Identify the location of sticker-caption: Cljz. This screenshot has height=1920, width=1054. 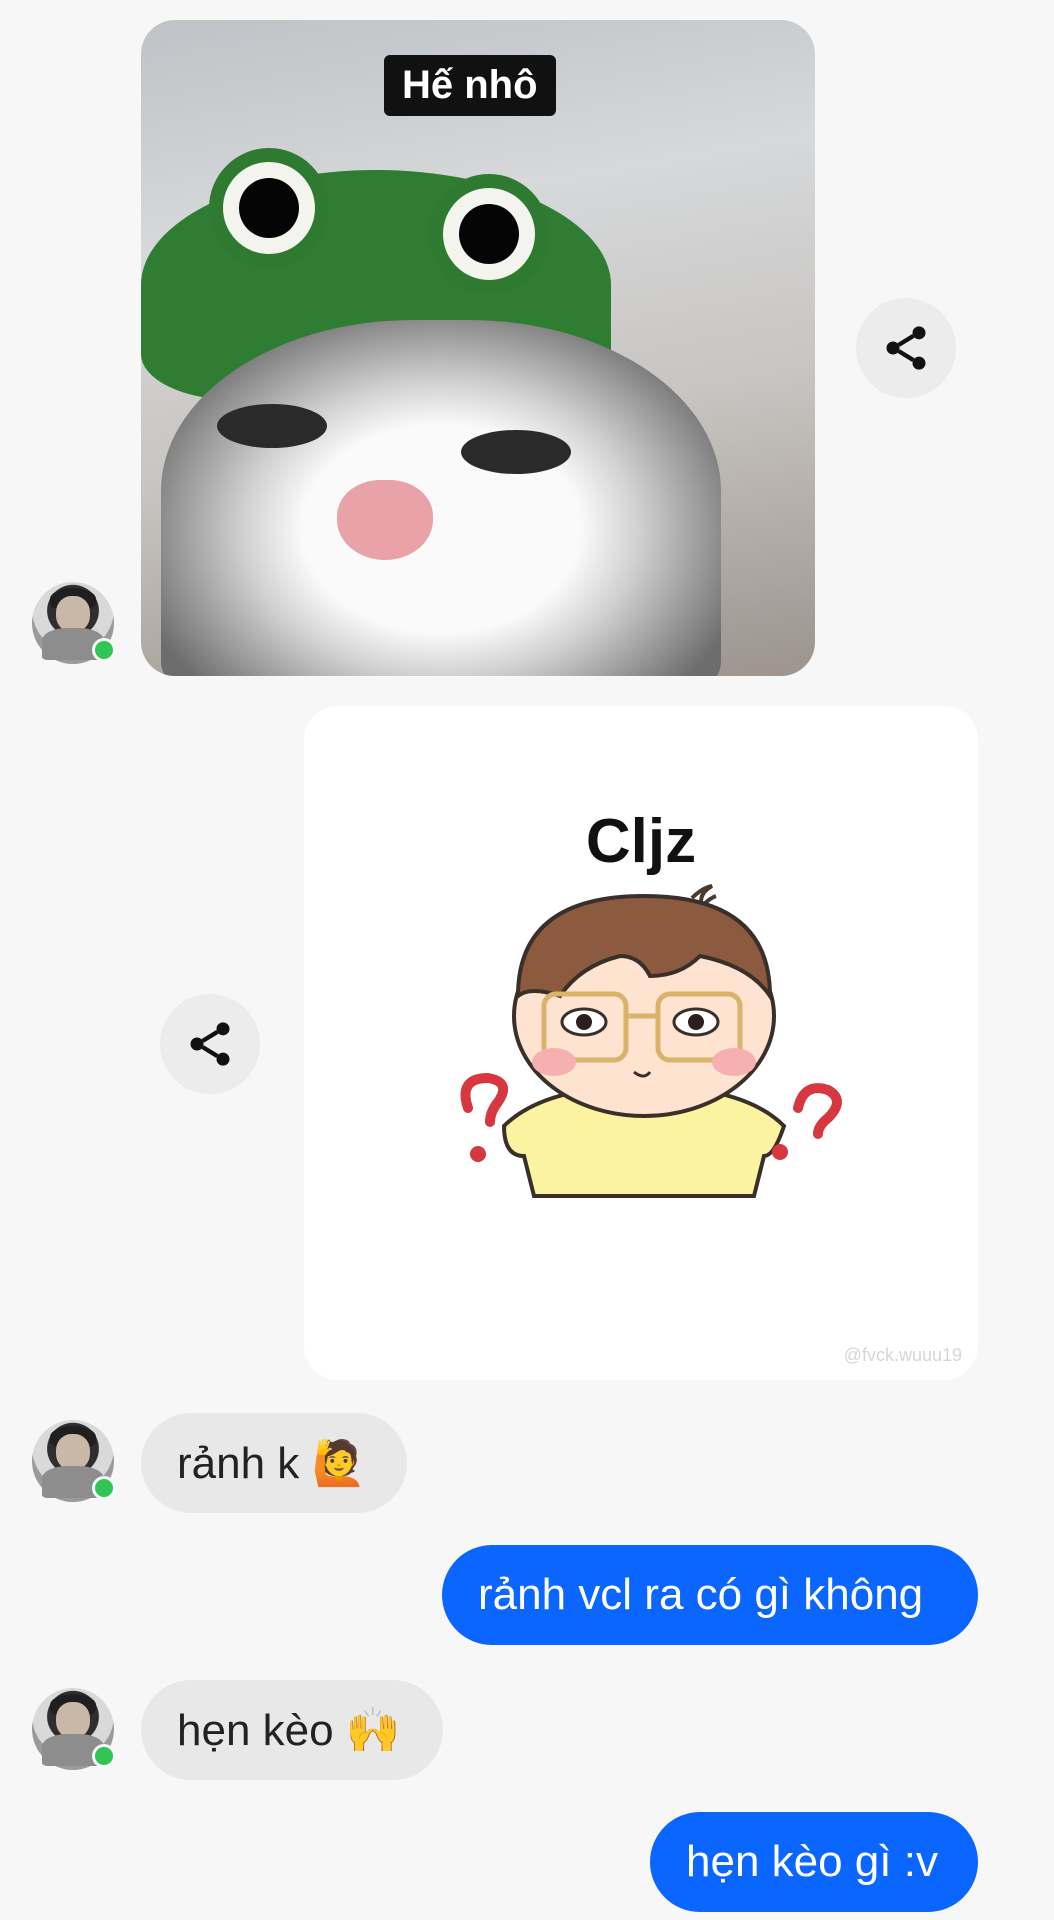
(641, 841).